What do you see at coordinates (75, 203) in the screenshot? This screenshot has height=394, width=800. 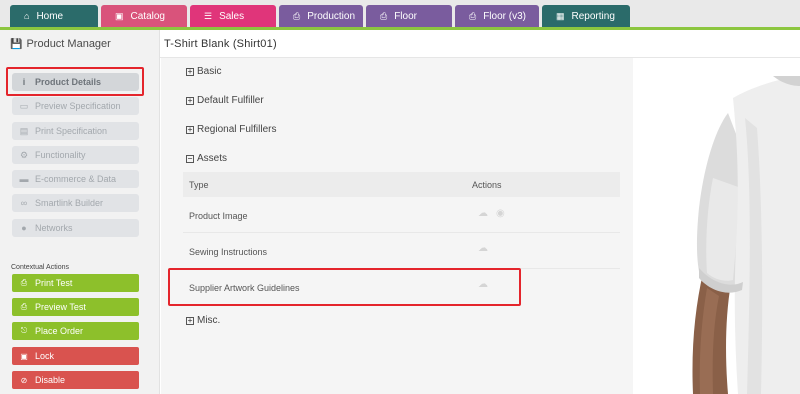 I see `sidebar-item-smartlink-builder: ∞ Smartlink Builder` at bounding box center [75, 203].